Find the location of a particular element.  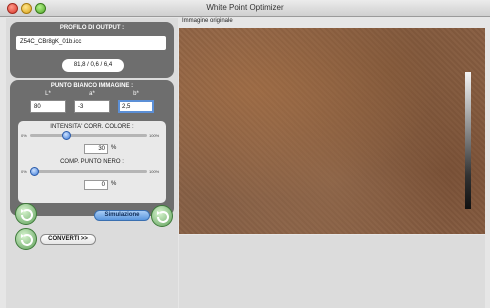

refresh-icon is located at coordinates (26, 214).